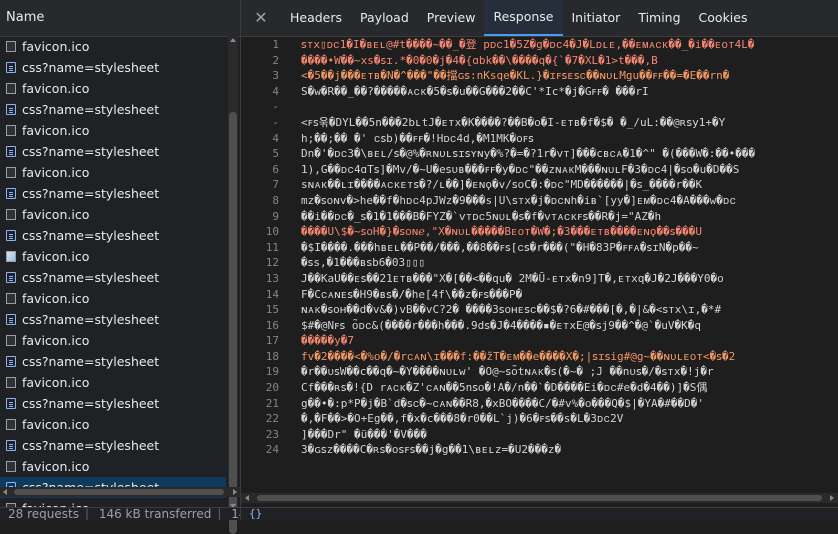 The image size is (838, 534). I want to click on response-line-text: 3�ɢꜱz����C�ʀꜱ�ᴏꜱꜰꜱ��j�g��1\ʙᴇʟz=�U2���z�, so click(431, 450).